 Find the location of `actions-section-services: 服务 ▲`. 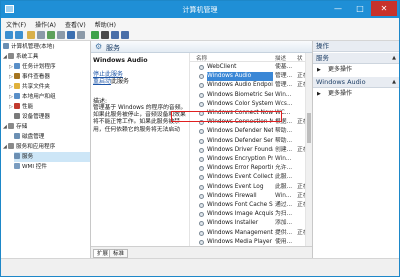

actions-section-services: 服务 ▲ is located at coordinates (356, 58).